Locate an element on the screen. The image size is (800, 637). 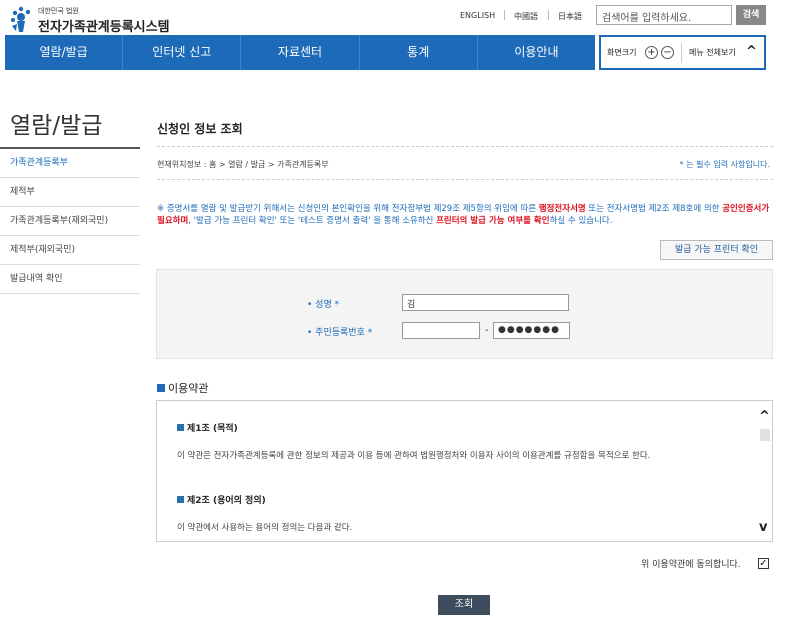
scroll-thumb is located at coordinates (765, 435).